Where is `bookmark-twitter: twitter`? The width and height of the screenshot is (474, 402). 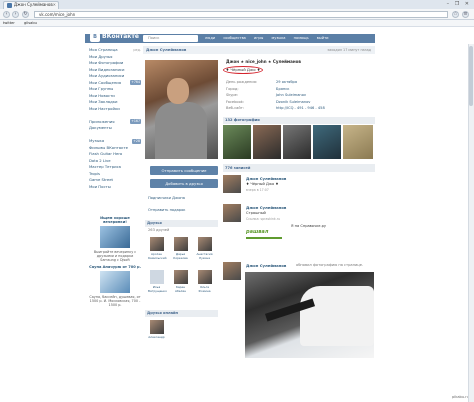
bookmark-twitter: twitter is located at coordinates (9, 23).